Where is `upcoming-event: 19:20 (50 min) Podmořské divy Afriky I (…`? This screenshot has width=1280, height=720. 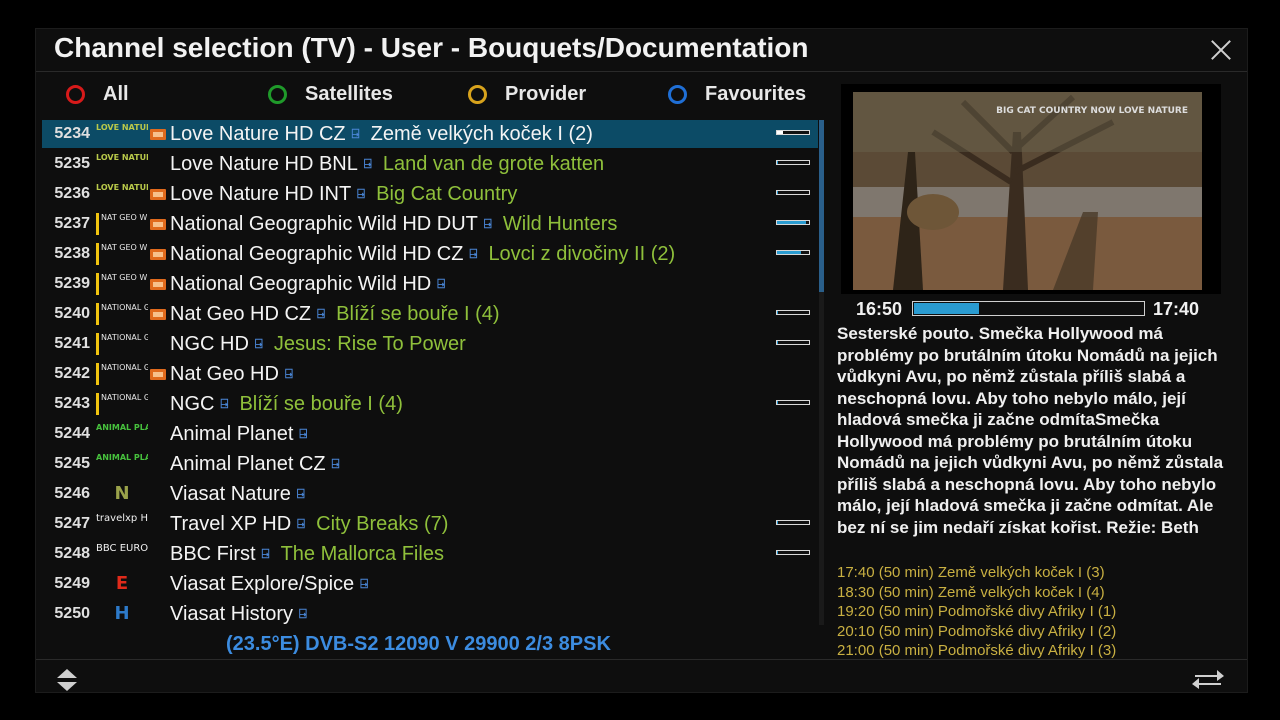 upcoming-event: 19:20 (50 min) Podmořské divy Afriky I (… is located at coordinates (977, 611).